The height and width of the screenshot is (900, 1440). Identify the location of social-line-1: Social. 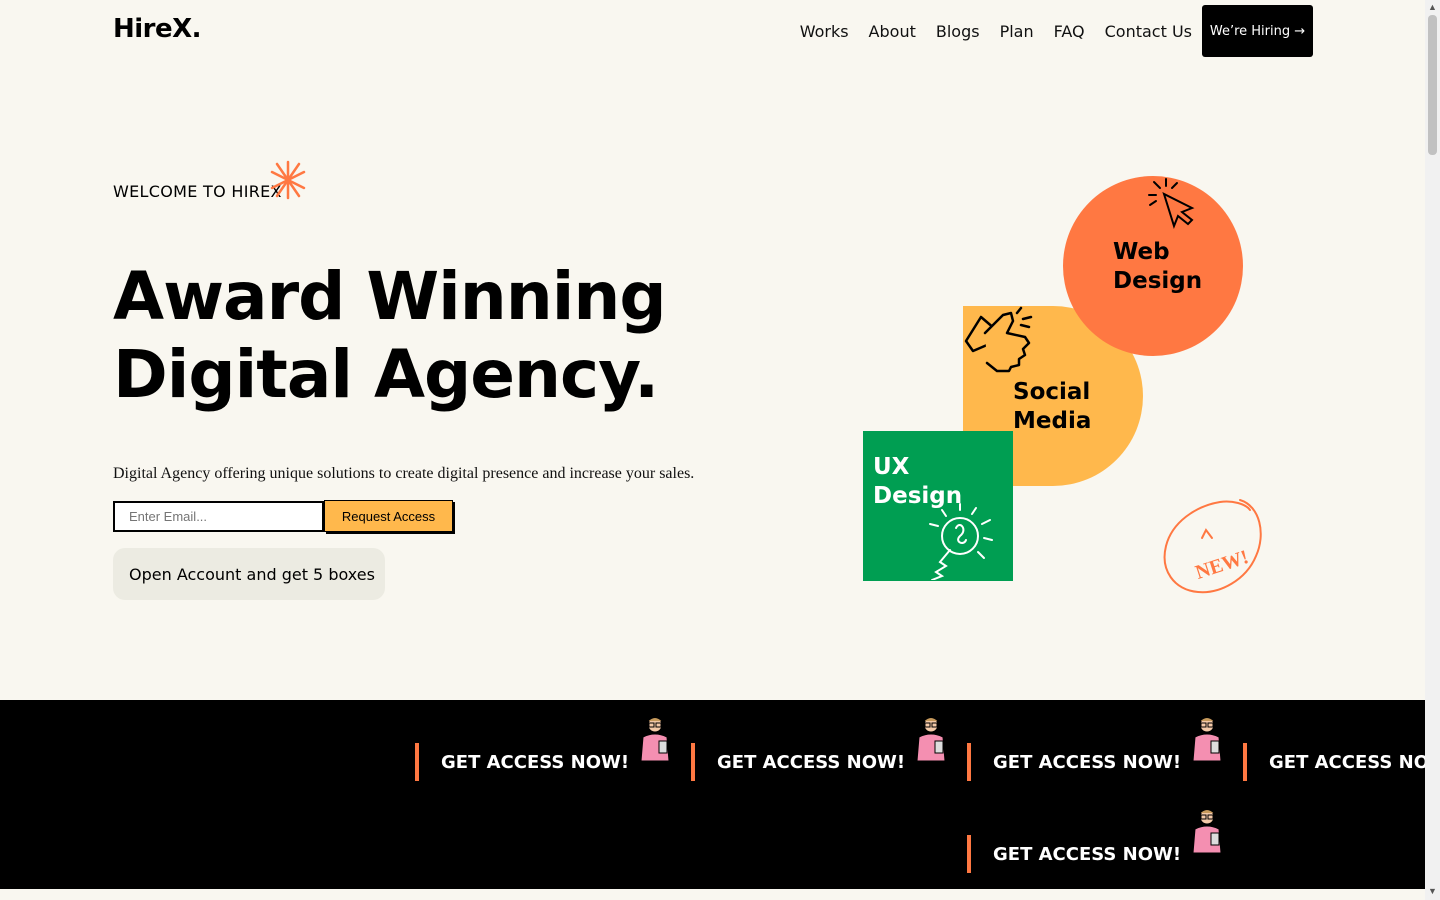
(1052, 392).